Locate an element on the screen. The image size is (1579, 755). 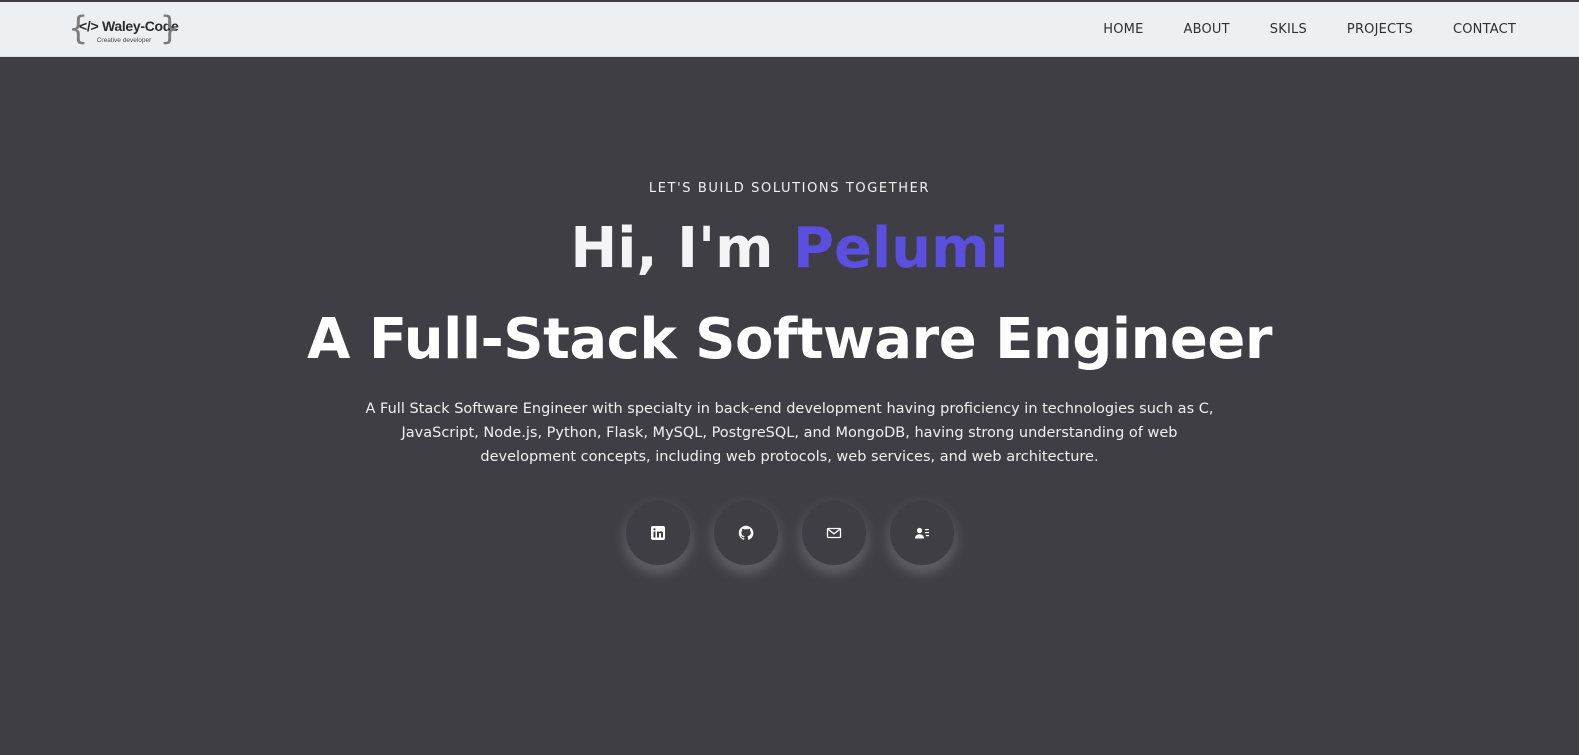
hero-name: Pelumi is located at coordinates (901, 248).